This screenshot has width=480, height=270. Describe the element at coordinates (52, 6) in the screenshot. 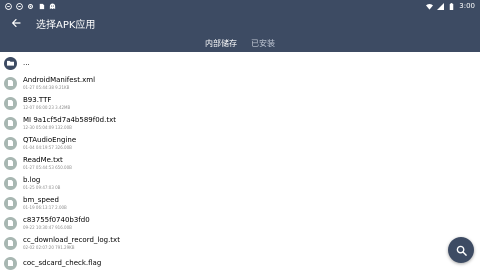

I see `ghost-icon` at that location.